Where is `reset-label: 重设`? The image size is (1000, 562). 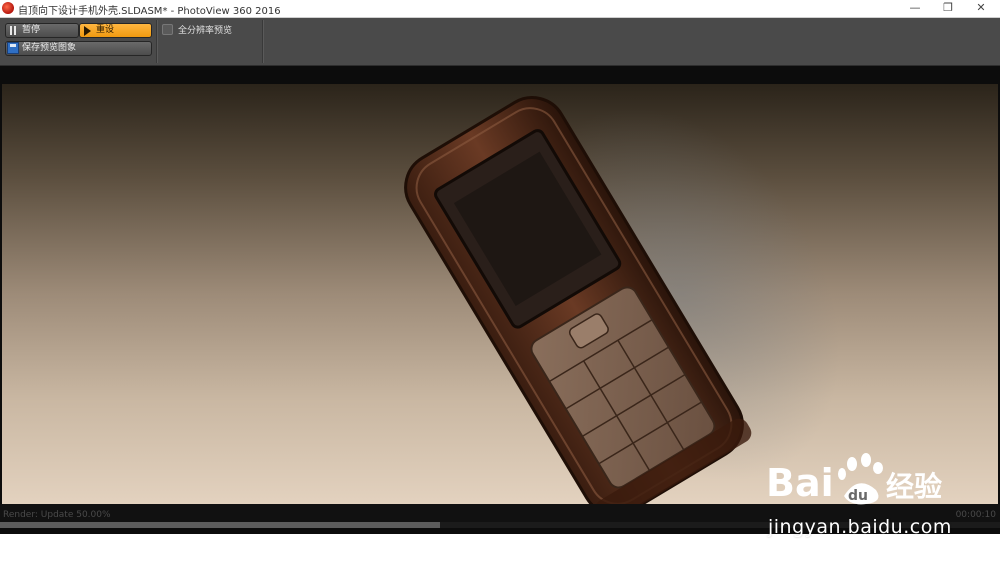
reset-label: 重设 is located at coordinates (105, 30).